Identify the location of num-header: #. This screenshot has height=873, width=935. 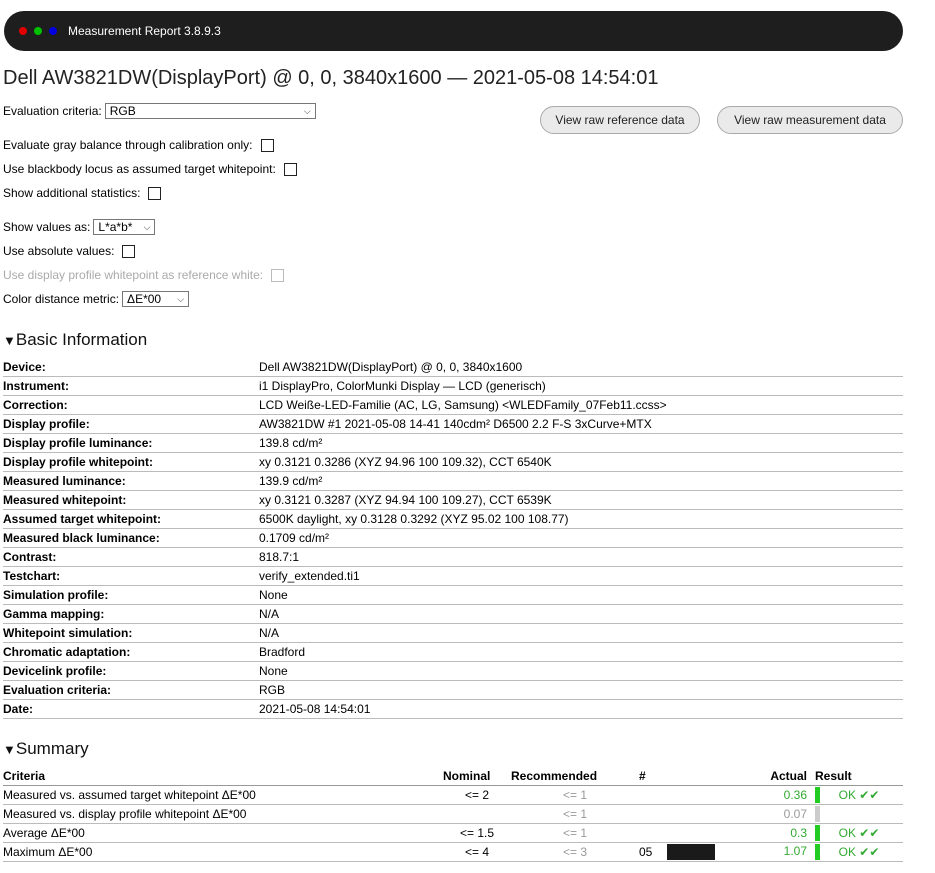
(659, 776).